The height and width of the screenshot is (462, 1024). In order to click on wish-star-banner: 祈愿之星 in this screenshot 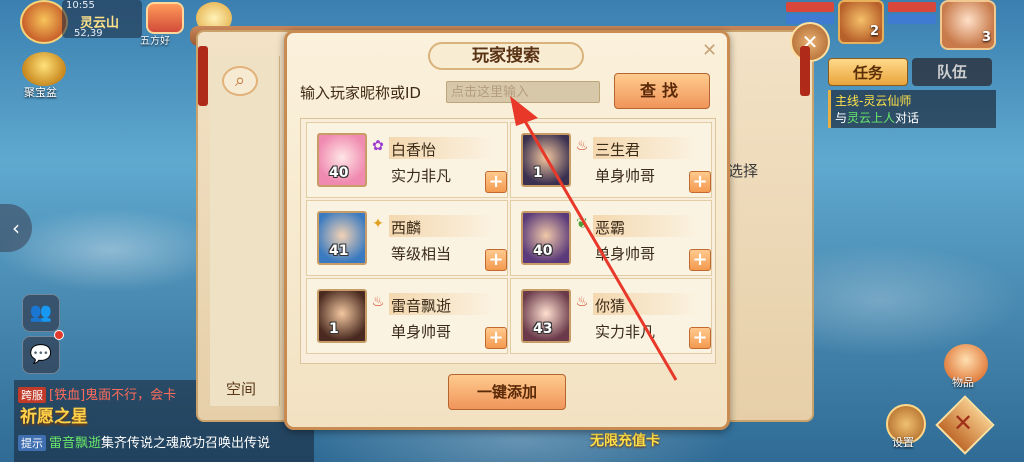, I will do `click(54, 414)`.